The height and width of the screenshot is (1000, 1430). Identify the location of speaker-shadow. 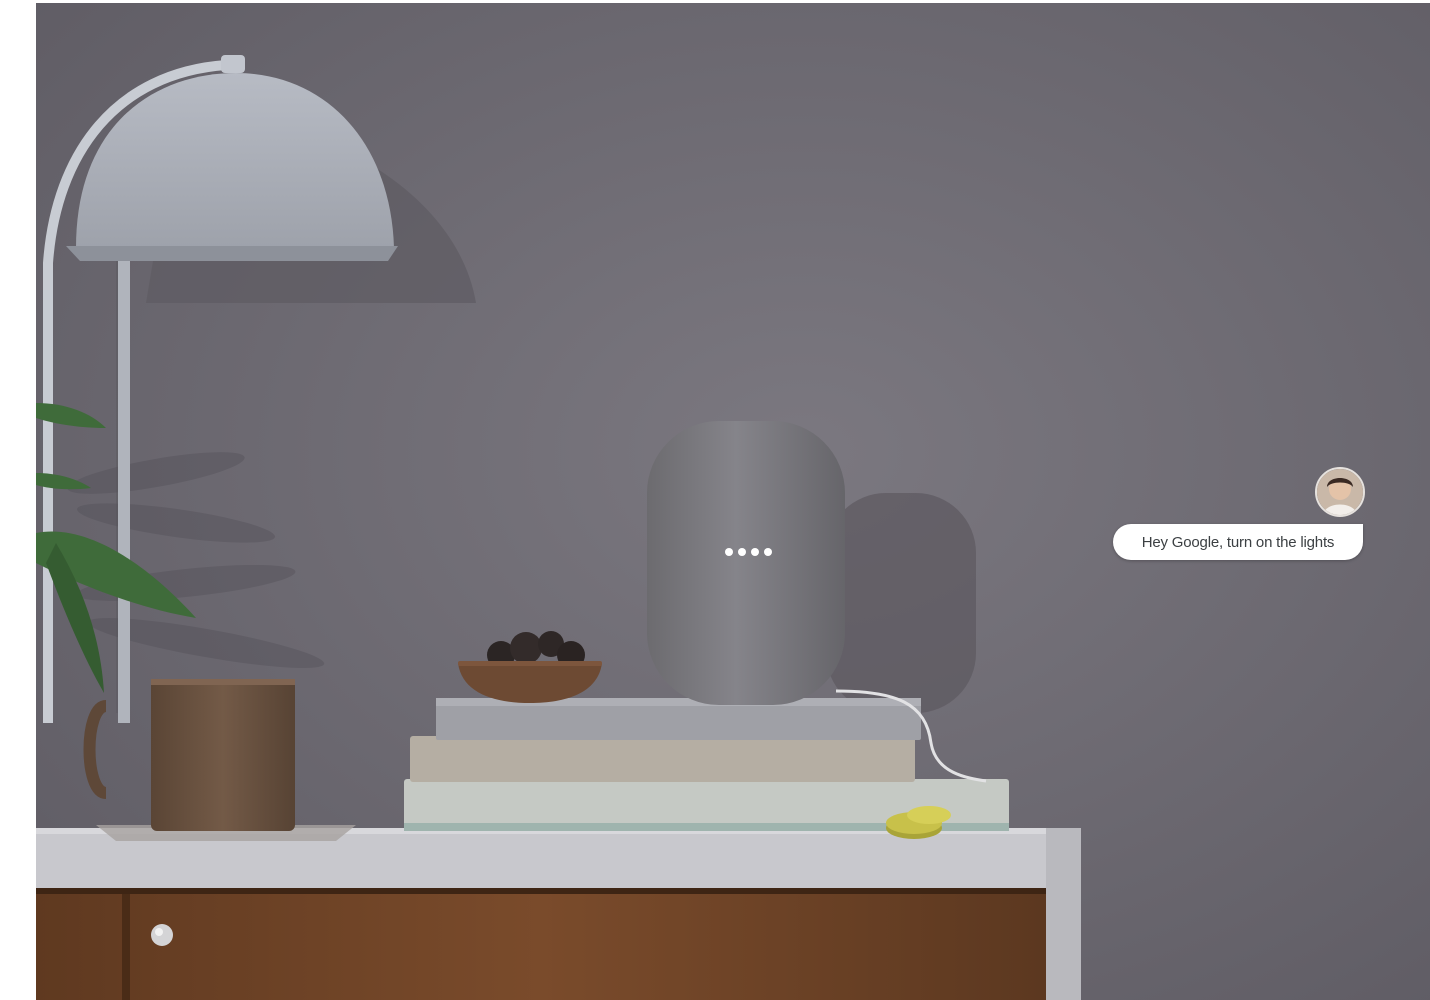
(901, 603).